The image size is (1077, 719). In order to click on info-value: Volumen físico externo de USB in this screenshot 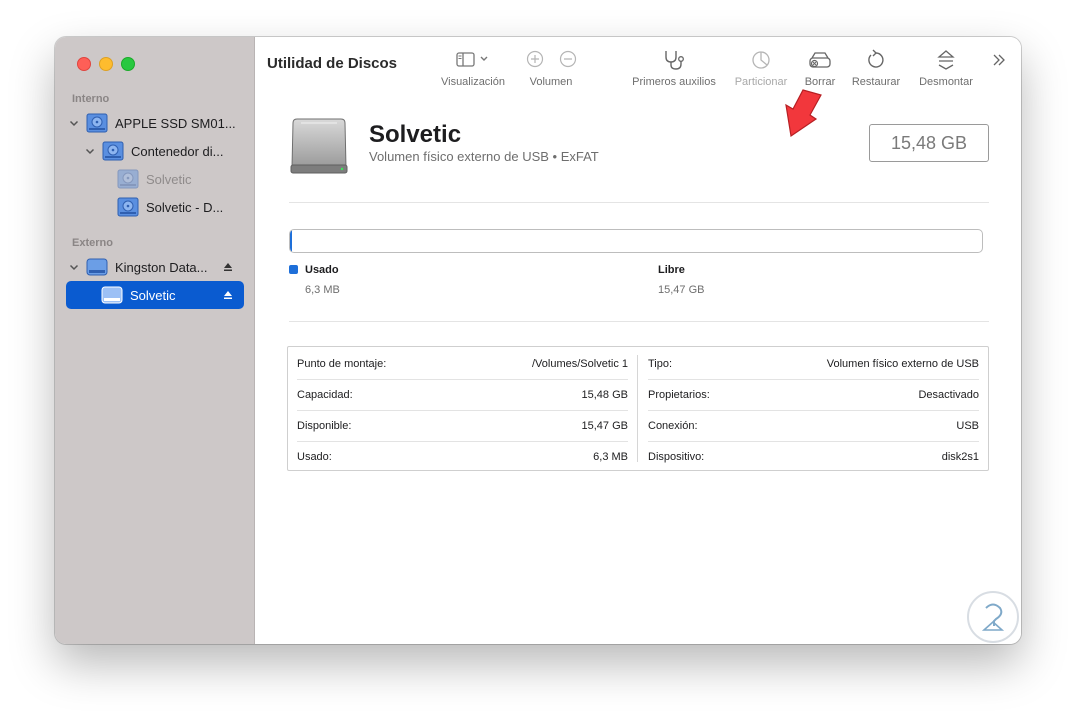, I will do `click(902, 363)`.